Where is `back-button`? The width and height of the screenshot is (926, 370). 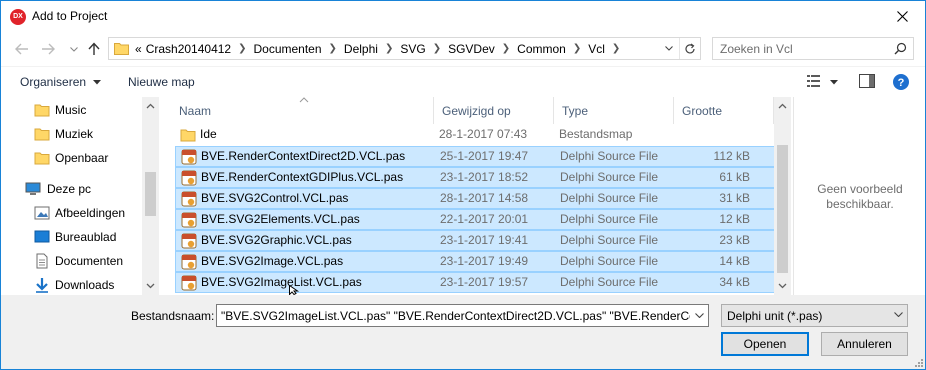
back-button is located at coordinates (22, 49).